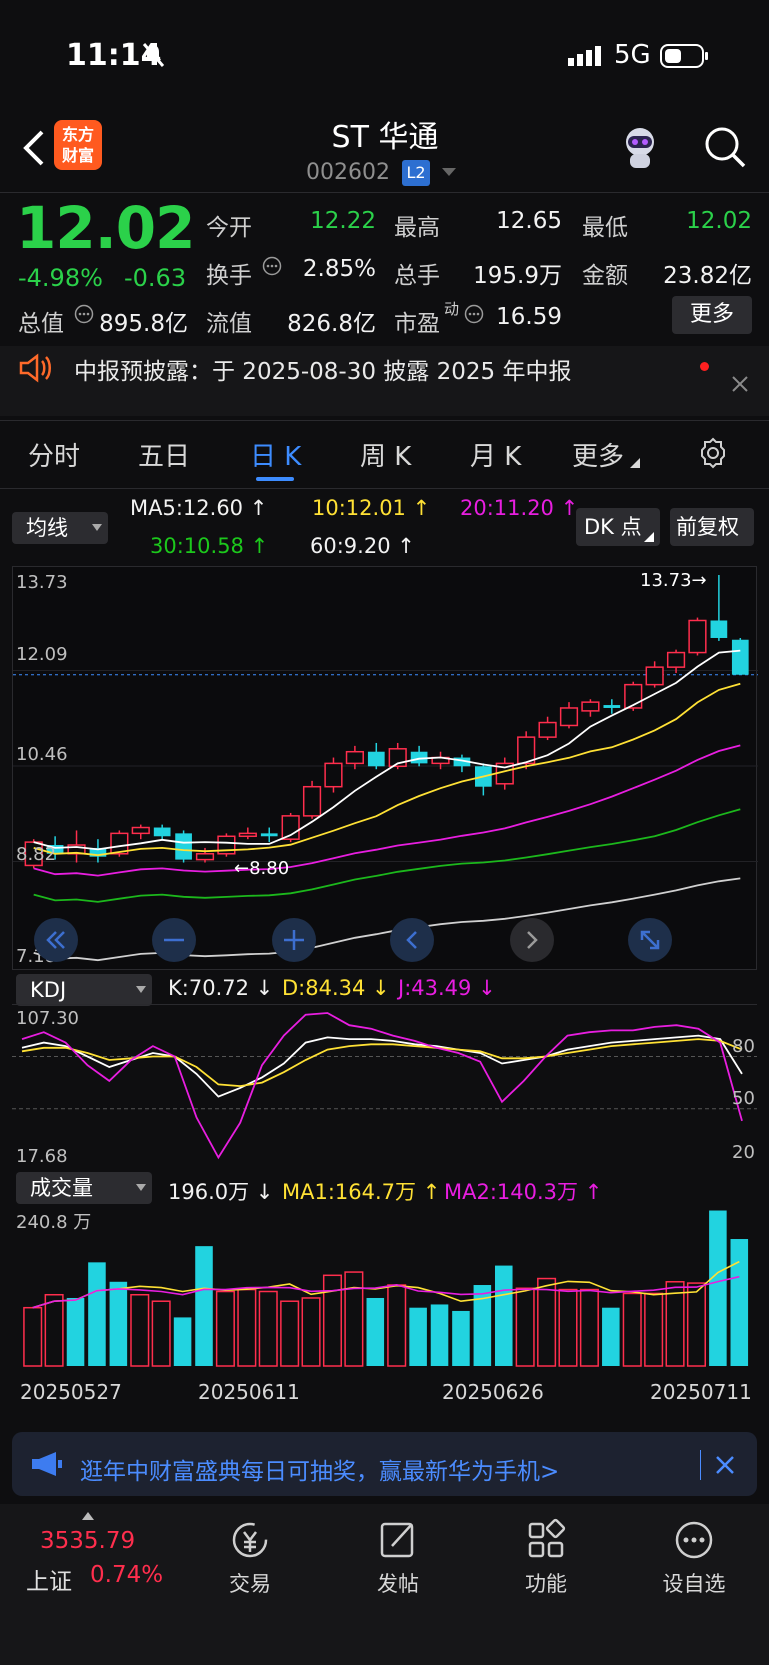 The height and width of the screenshot is (1665, 769). Describe the element at coordinates (650, 940) in the screenshot. I see `fullscreen-button` at that location.